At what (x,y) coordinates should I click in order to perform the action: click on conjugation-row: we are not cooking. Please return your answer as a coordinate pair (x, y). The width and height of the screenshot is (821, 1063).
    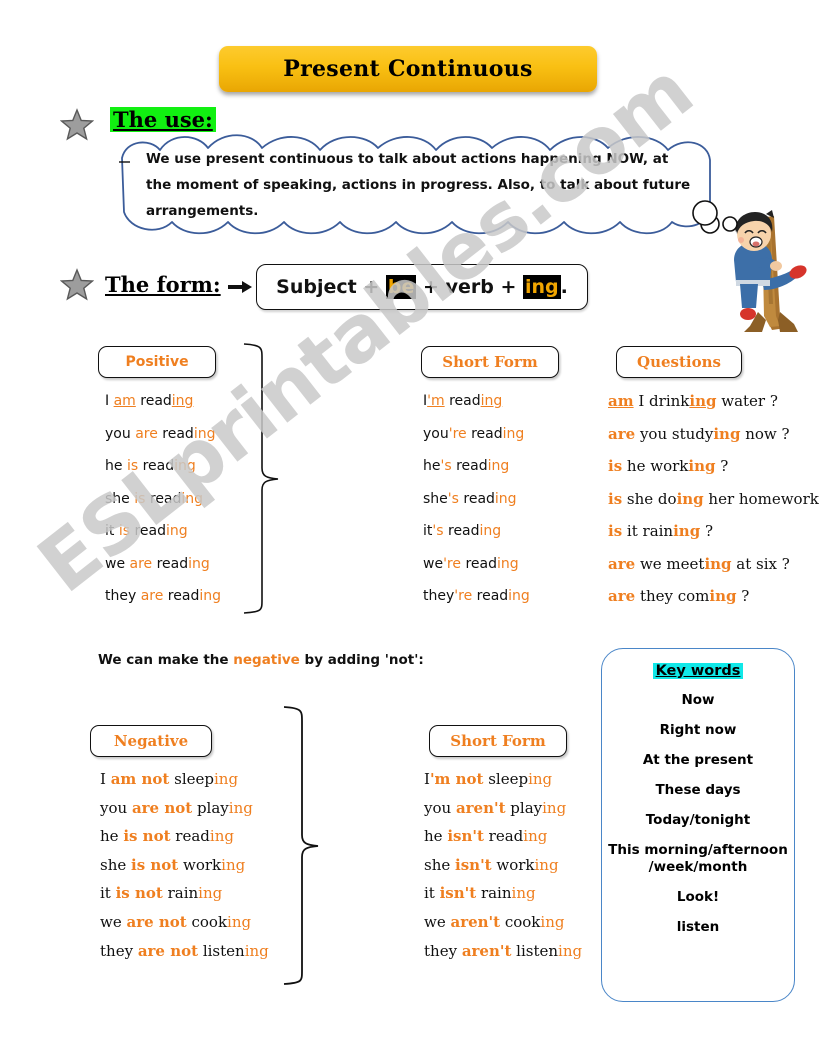
    Looking at the image, I should click on (184, 922).